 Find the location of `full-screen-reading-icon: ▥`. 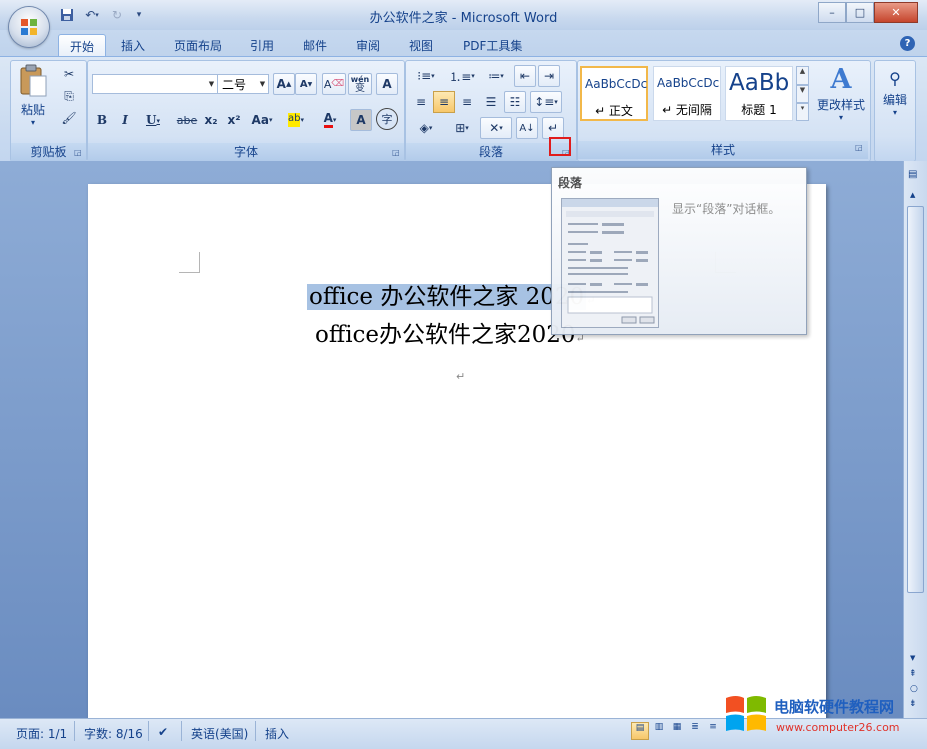

full-screen-reading-icon: ▥ is located at coordinates (659, 730).